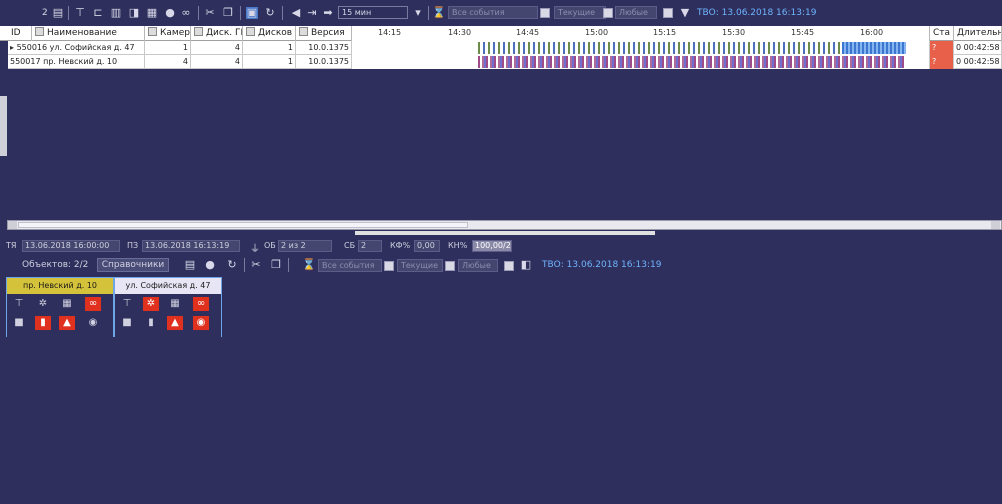  Describe the element at coordinates (190, 265) in the screenshot. I see `report-icon: ▤` at that location.